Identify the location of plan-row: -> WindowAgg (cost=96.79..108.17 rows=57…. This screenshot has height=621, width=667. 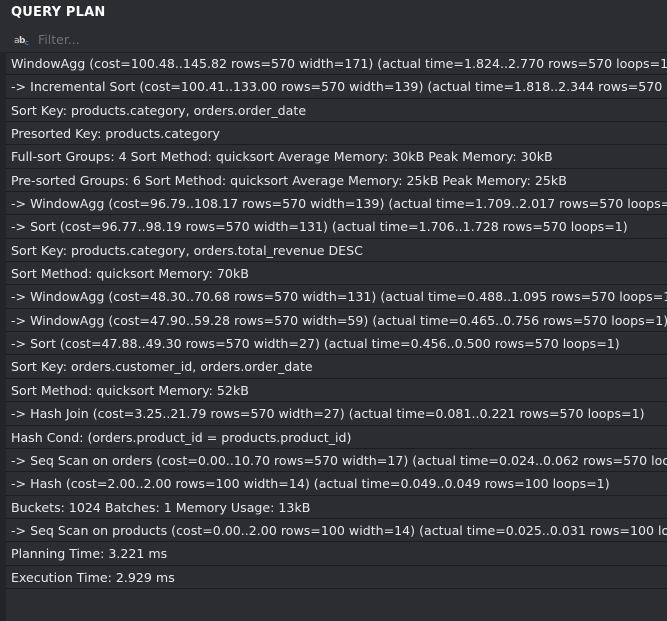
(336, 204).